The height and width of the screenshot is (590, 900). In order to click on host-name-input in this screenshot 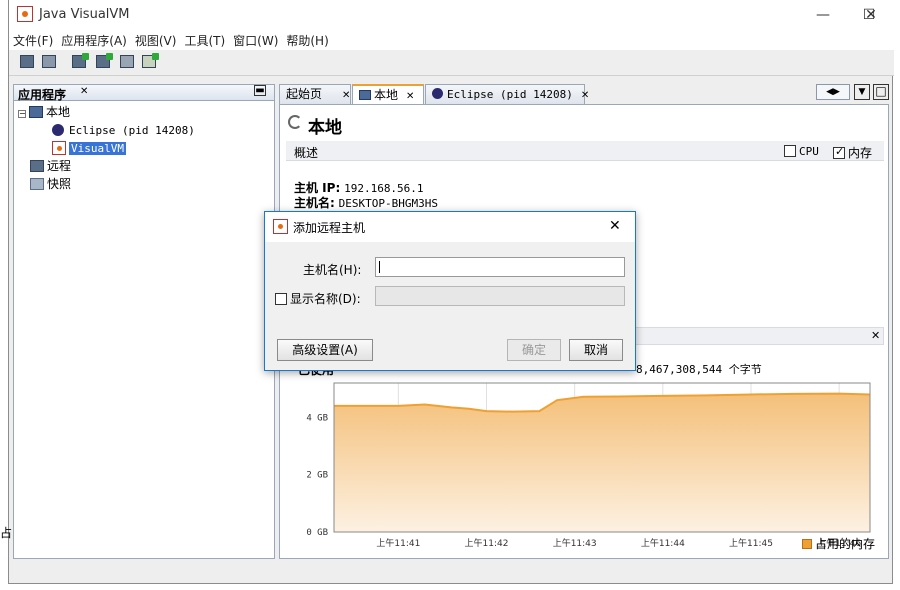, I will do `click(500, 267)`.